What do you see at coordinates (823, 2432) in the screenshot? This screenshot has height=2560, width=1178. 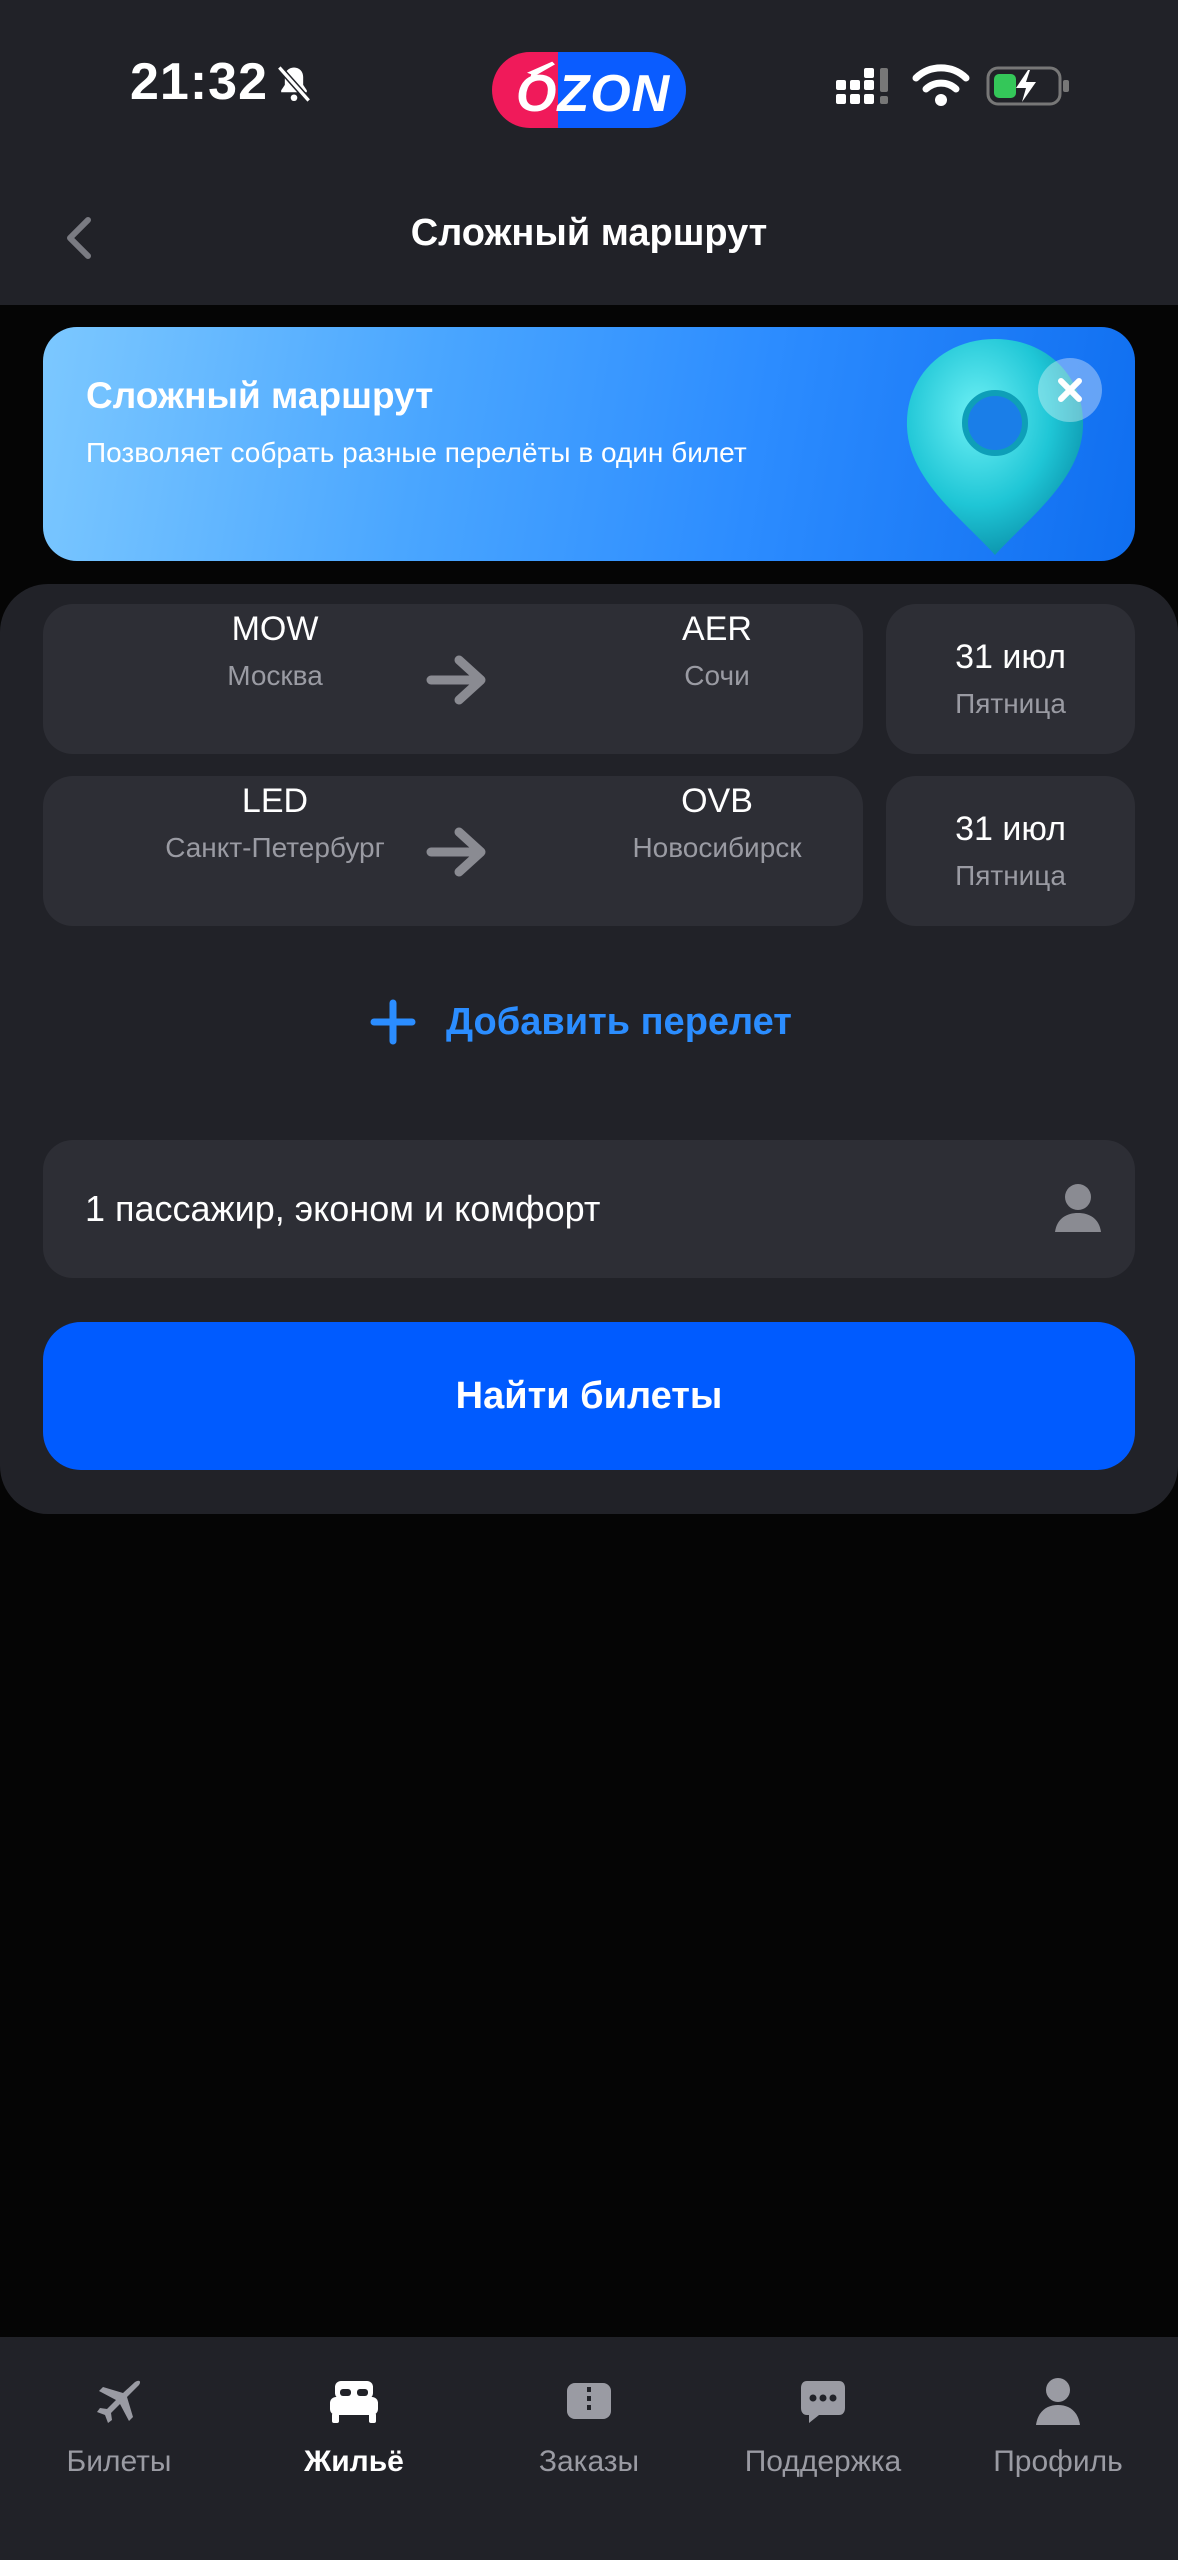 I see `tab-support: Поддержка` at bounding box center [823, 2432].